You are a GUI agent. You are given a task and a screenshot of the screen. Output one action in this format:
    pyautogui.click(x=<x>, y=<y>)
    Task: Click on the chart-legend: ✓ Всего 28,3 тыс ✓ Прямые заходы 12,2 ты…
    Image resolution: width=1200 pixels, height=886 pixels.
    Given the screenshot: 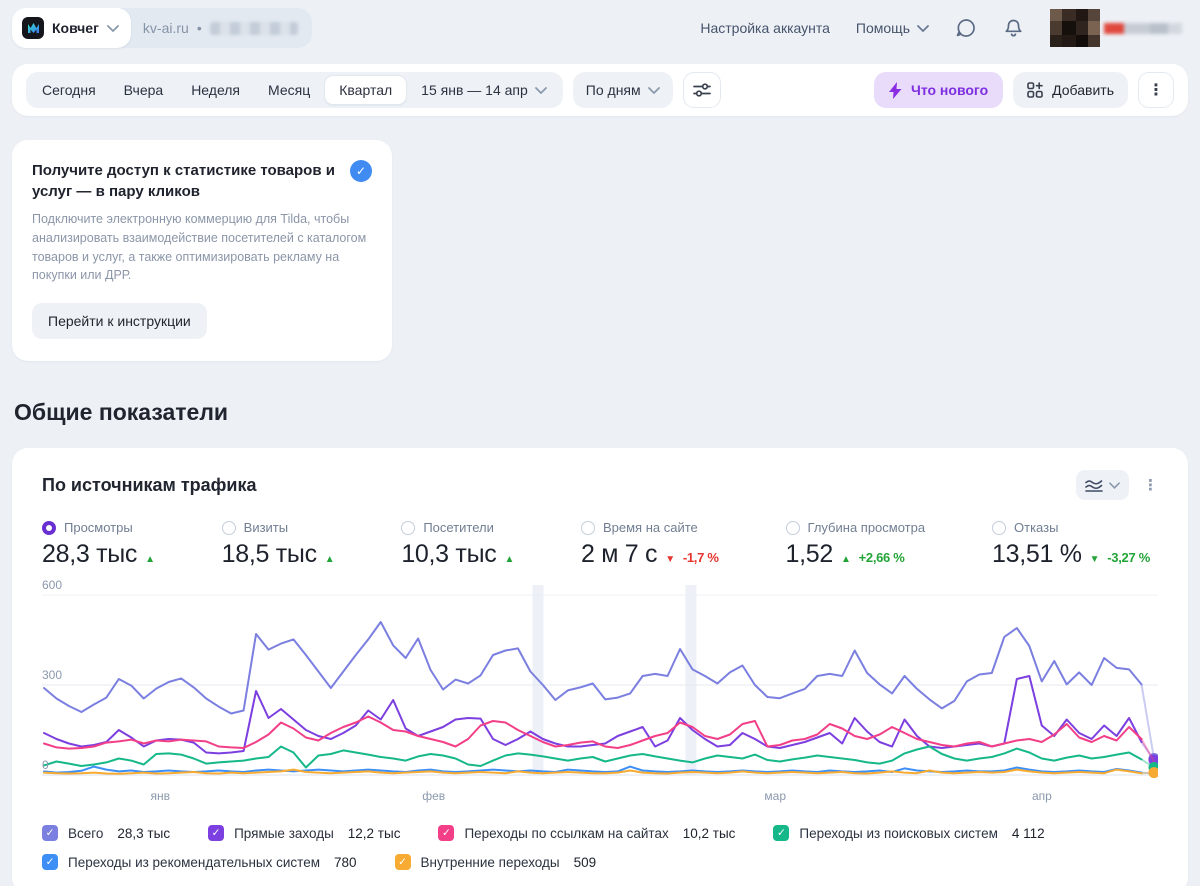 What is the action you would take?
    pyautogui.click(x=600, y=847)
    